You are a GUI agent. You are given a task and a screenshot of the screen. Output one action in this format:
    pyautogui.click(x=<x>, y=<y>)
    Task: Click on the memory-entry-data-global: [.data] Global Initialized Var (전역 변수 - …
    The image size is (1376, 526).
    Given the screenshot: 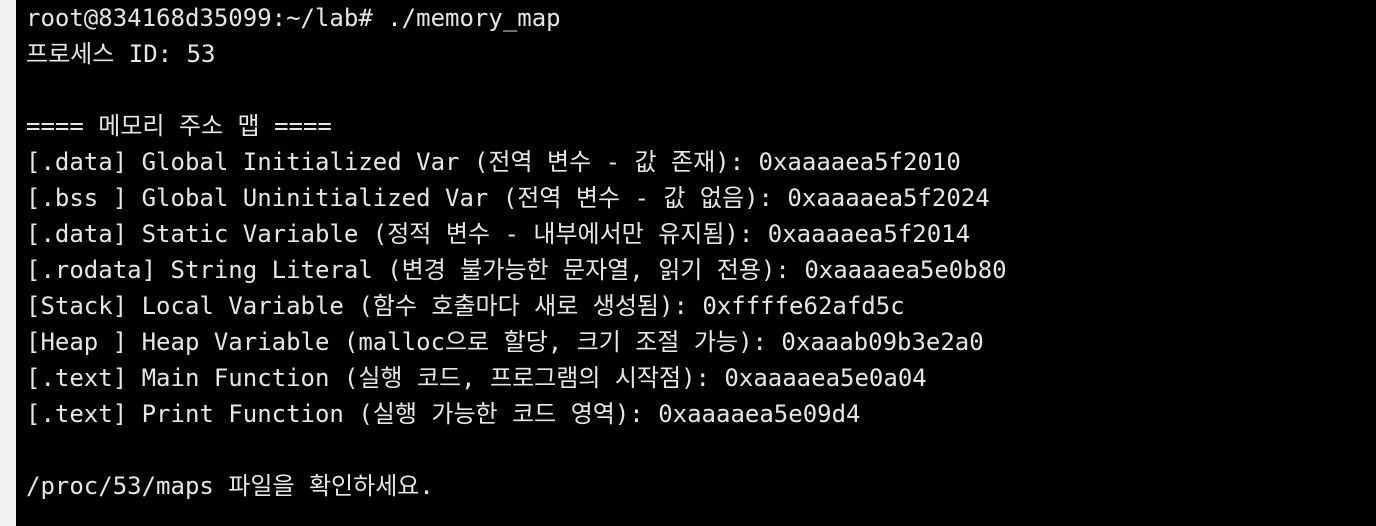 What is the action you would take?
    pyautogui.click(x=493, y=162)
    